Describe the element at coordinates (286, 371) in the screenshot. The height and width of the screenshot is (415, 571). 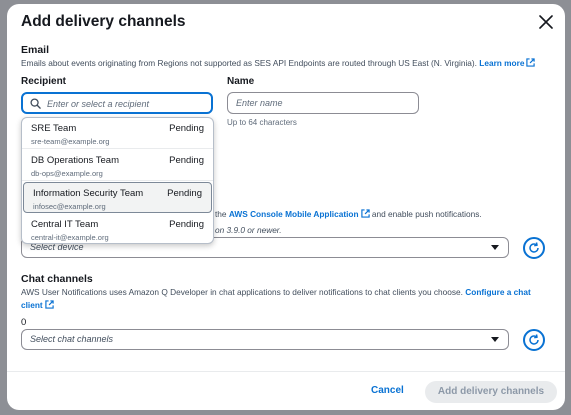
I see `footer-divider` at that location.